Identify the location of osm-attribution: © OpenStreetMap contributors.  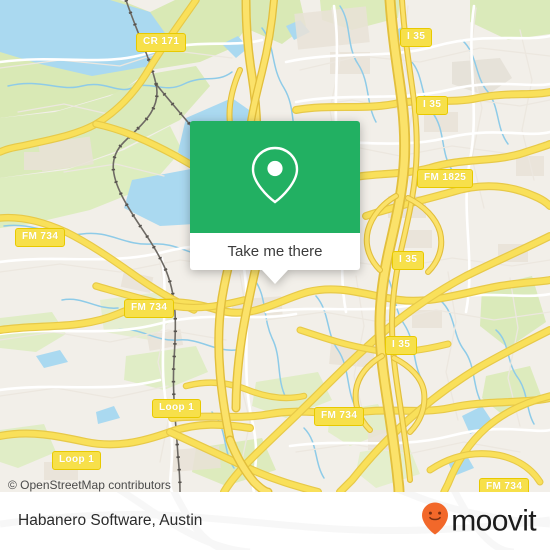
(89, 485).